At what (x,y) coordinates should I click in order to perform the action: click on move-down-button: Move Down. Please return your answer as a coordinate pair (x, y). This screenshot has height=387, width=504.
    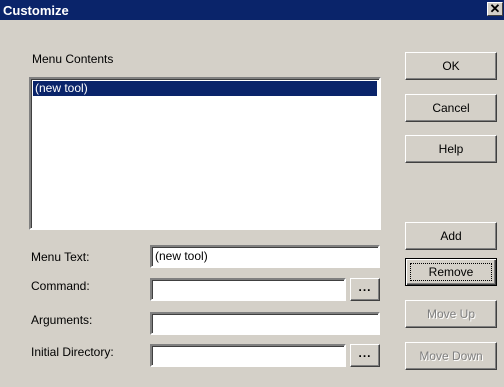
    Looking at the image, I should click on (451, 356).